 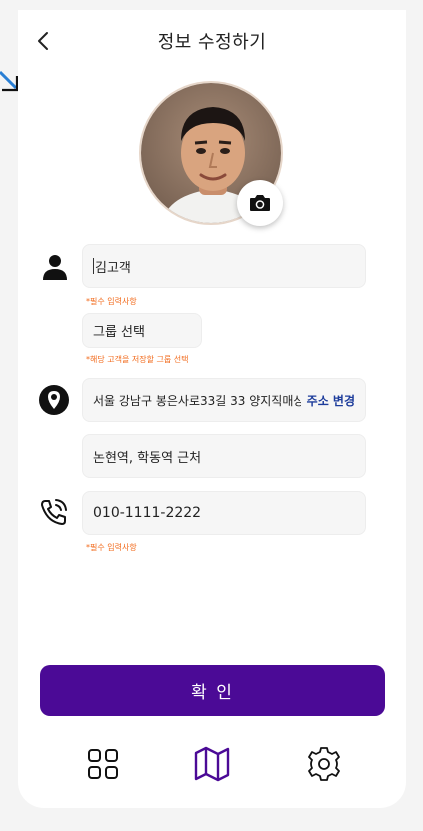 What do you see at coordinates (212, 42) in the screenshot?
I see `page-title: 정보 수정하기` at bounding box center [212, 42].